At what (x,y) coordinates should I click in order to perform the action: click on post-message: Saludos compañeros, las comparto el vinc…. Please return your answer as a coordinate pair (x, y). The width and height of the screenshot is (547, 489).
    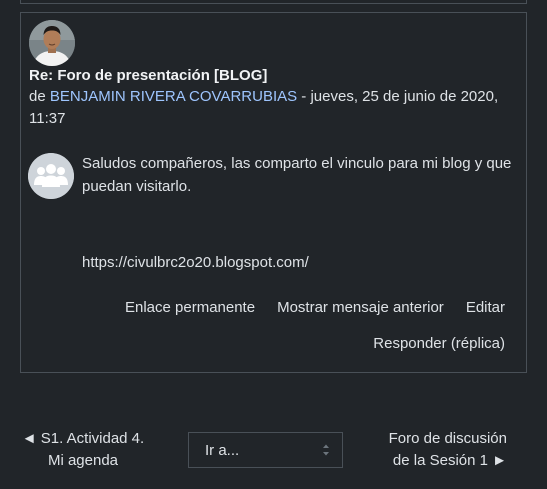
    Looking at the image, I should click on (297, 175).